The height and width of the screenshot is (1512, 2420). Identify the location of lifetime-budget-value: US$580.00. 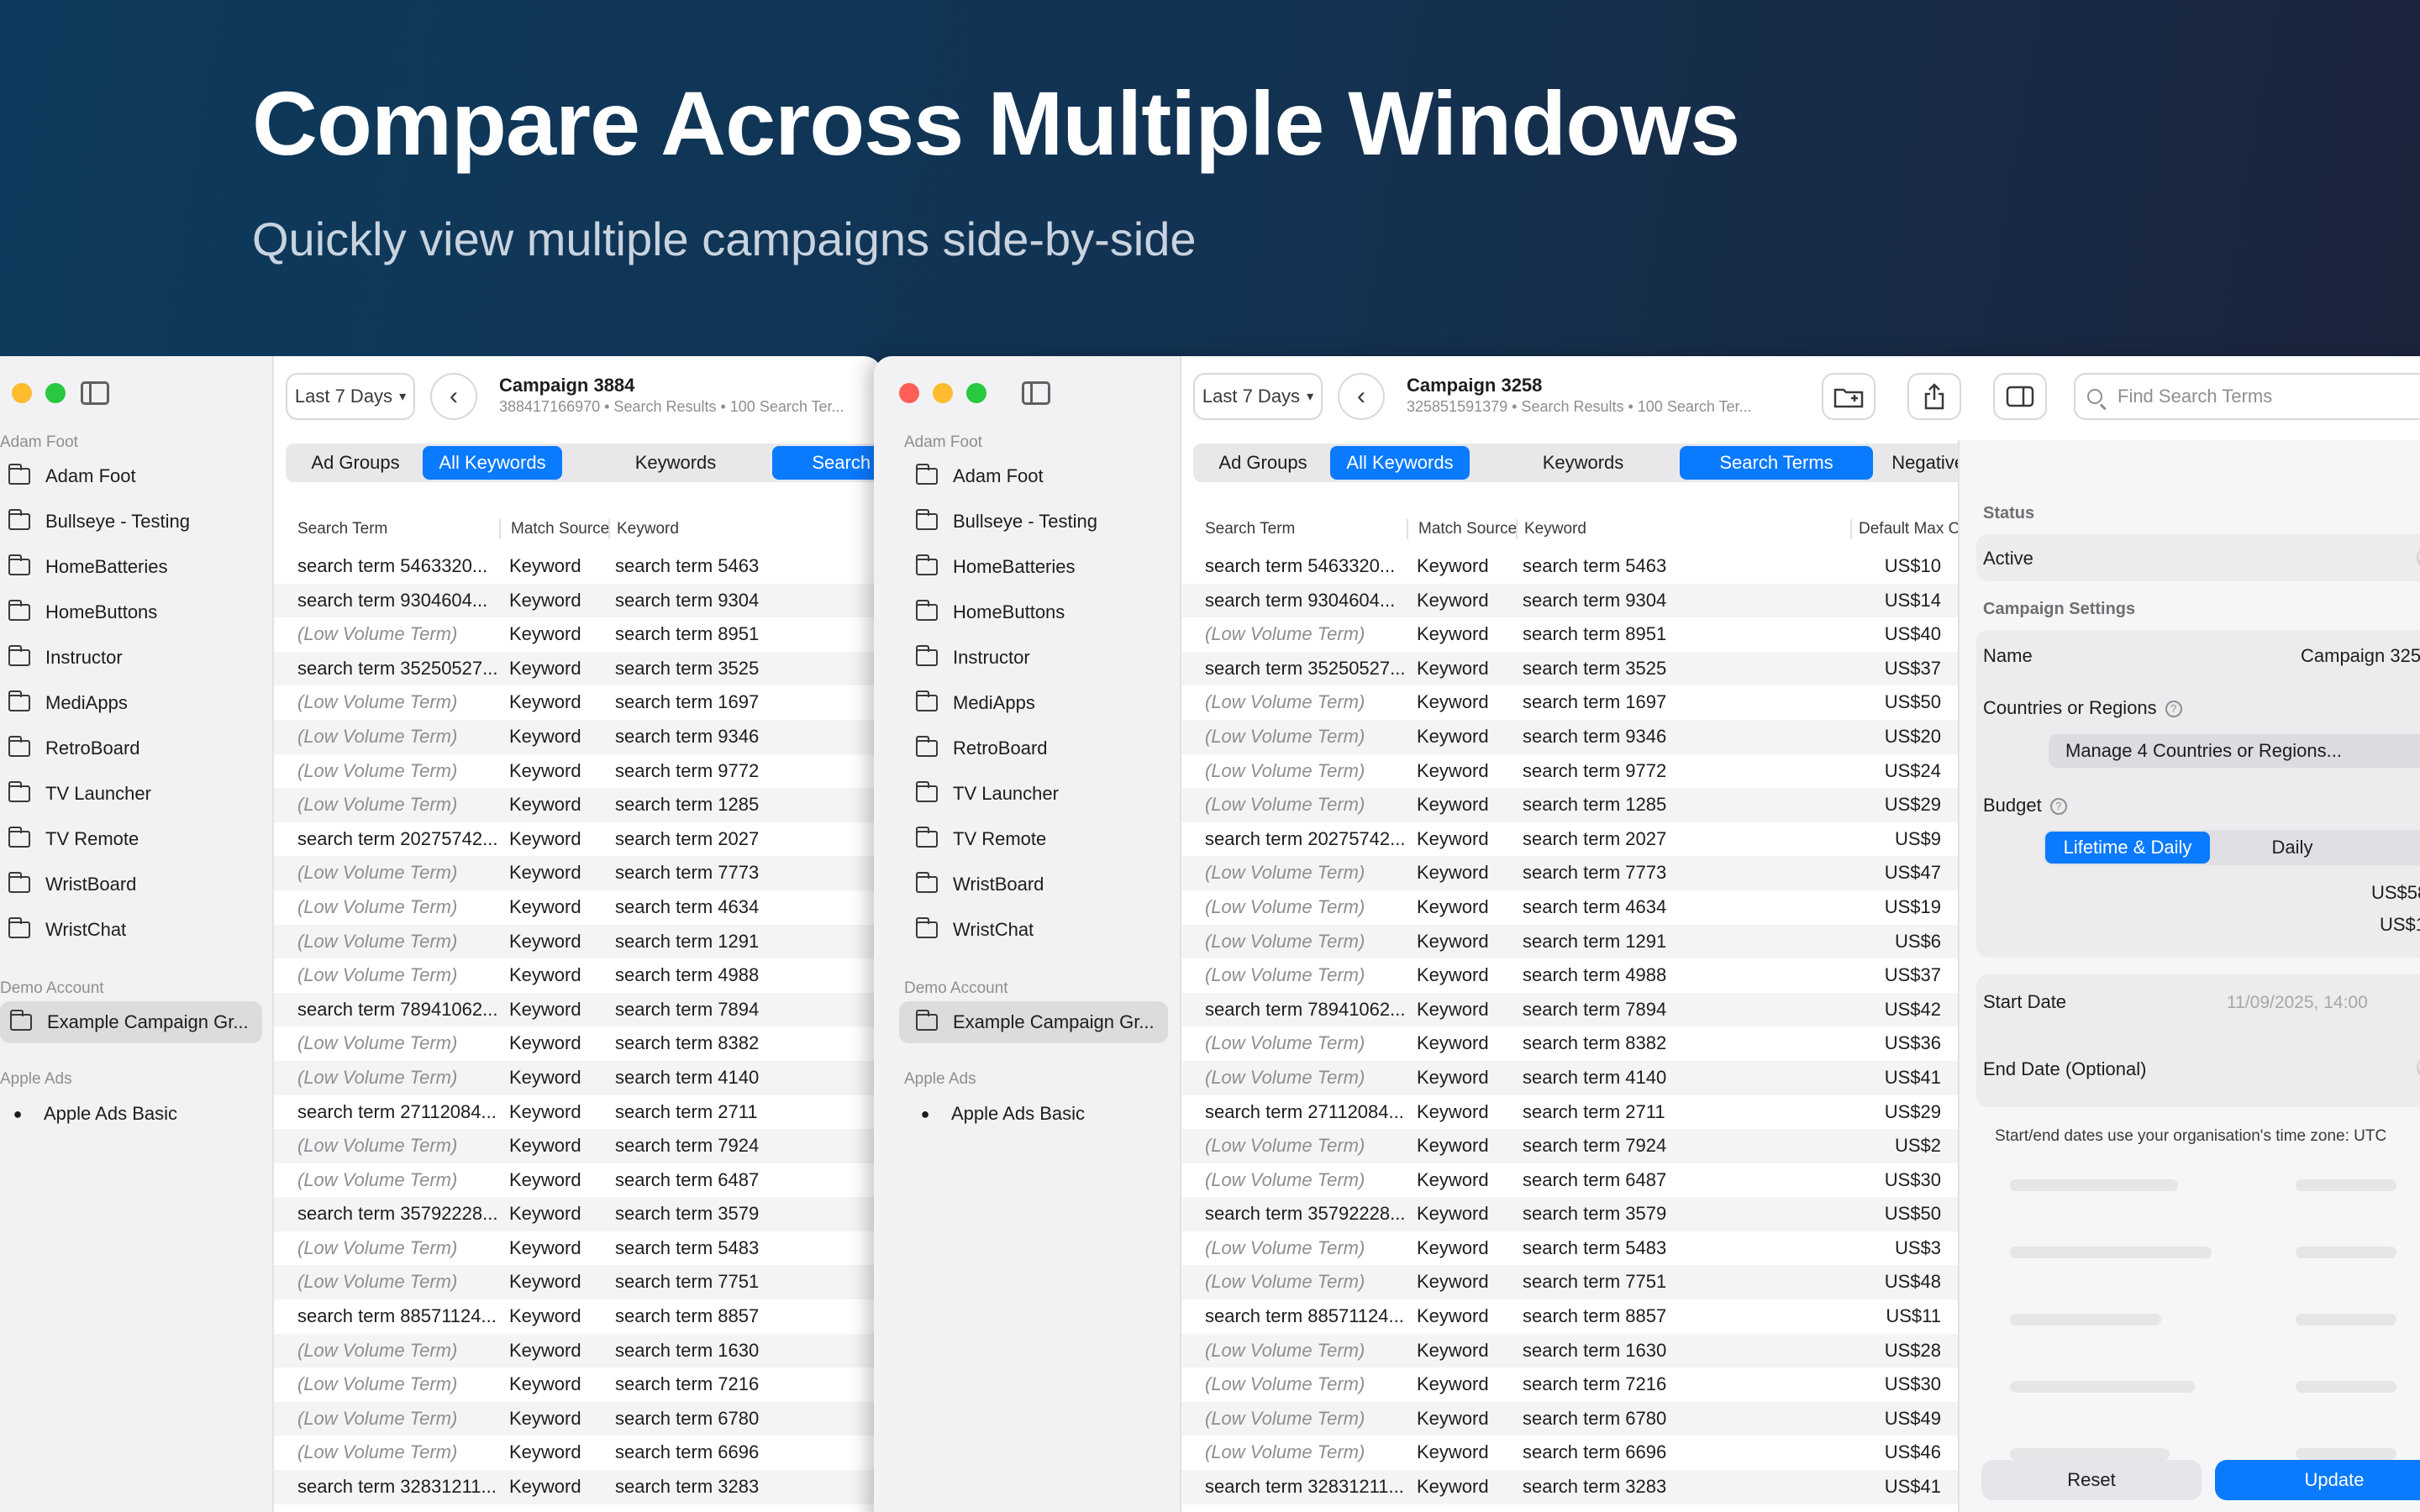
(2395, 893).